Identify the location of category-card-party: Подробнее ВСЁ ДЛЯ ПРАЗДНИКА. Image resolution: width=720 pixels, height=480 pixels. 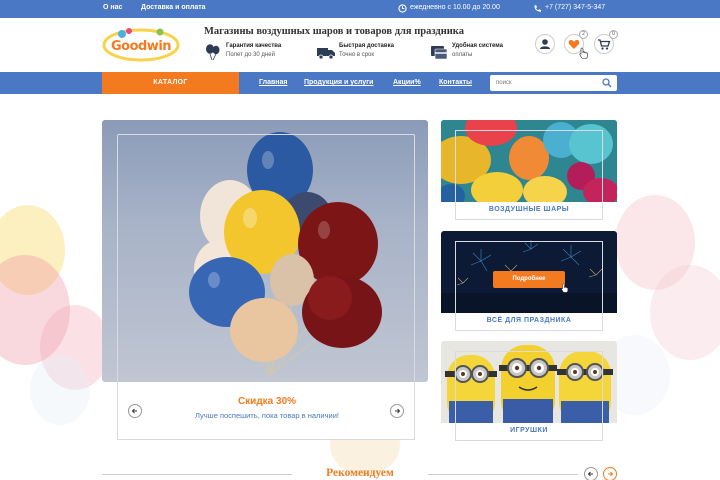
(529, 281).